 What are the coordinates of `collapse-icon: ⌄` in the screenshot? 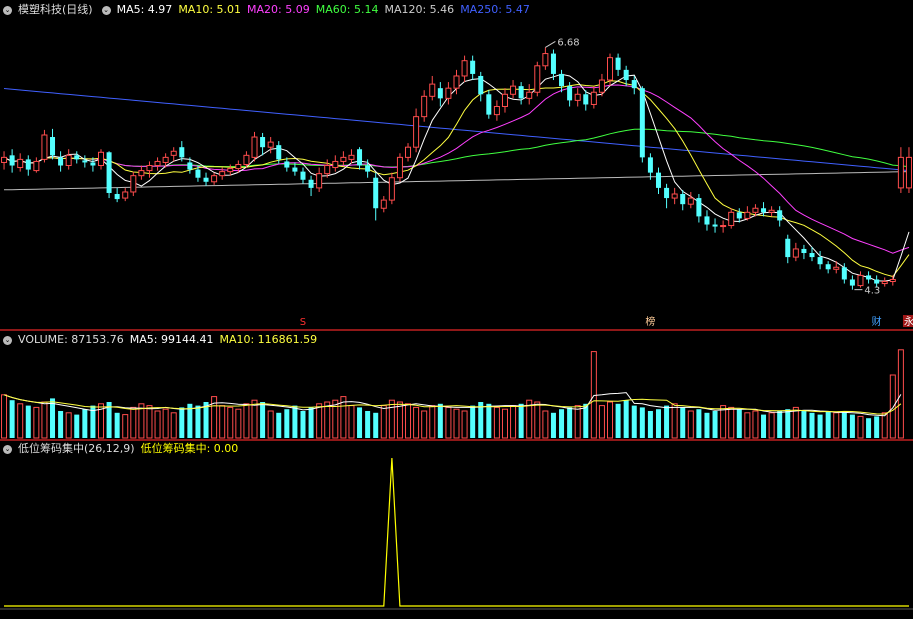 It's located at (7, 10).